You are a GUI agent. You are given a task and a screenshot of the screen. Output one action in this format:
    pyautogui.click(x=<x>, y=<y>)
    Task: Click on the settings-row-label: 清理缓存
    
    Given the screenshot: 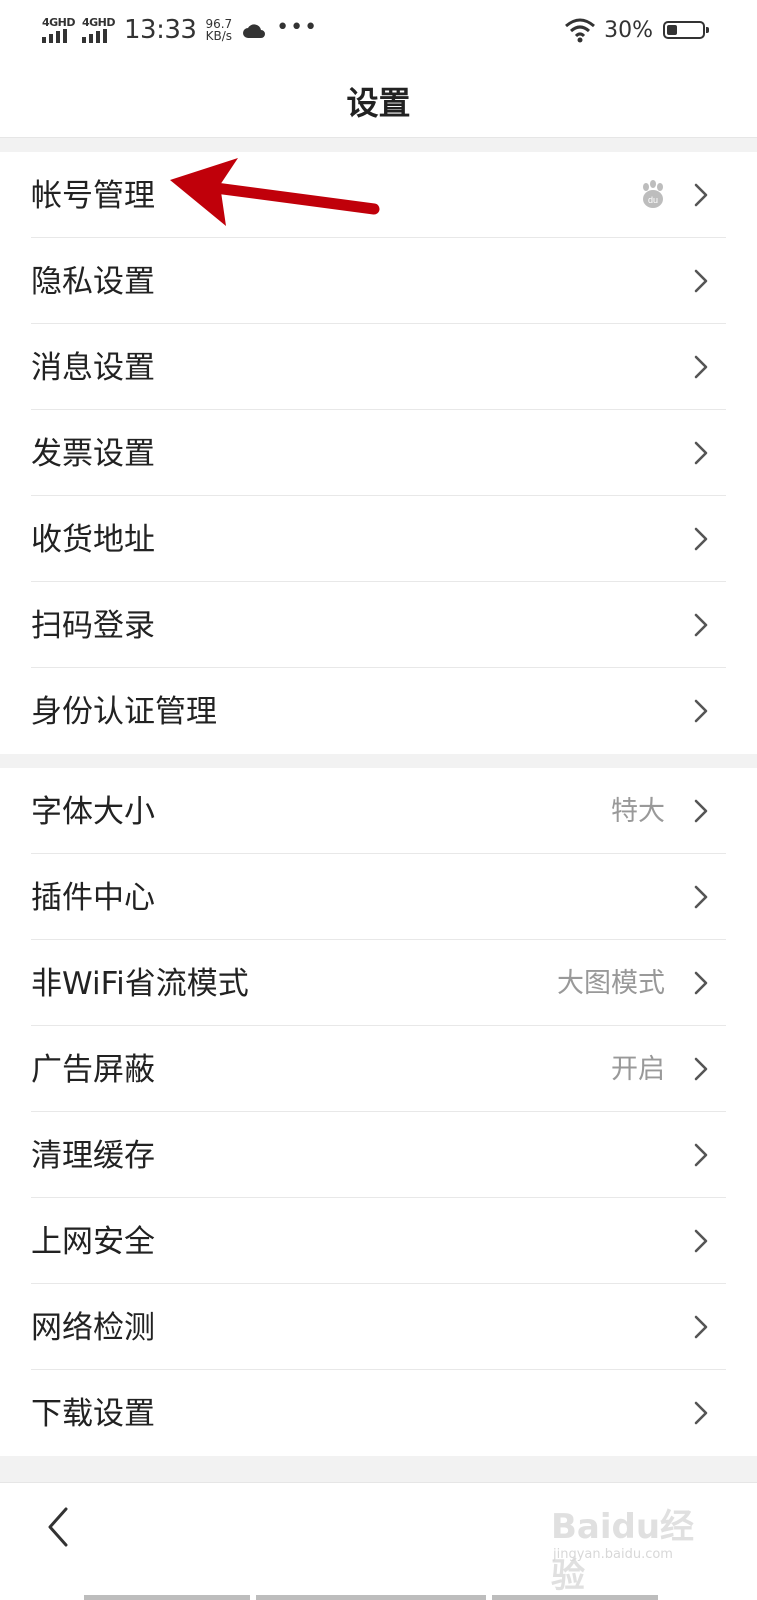 What is the action you would take?
    pyautogui.click(x=93, y=1156)
    